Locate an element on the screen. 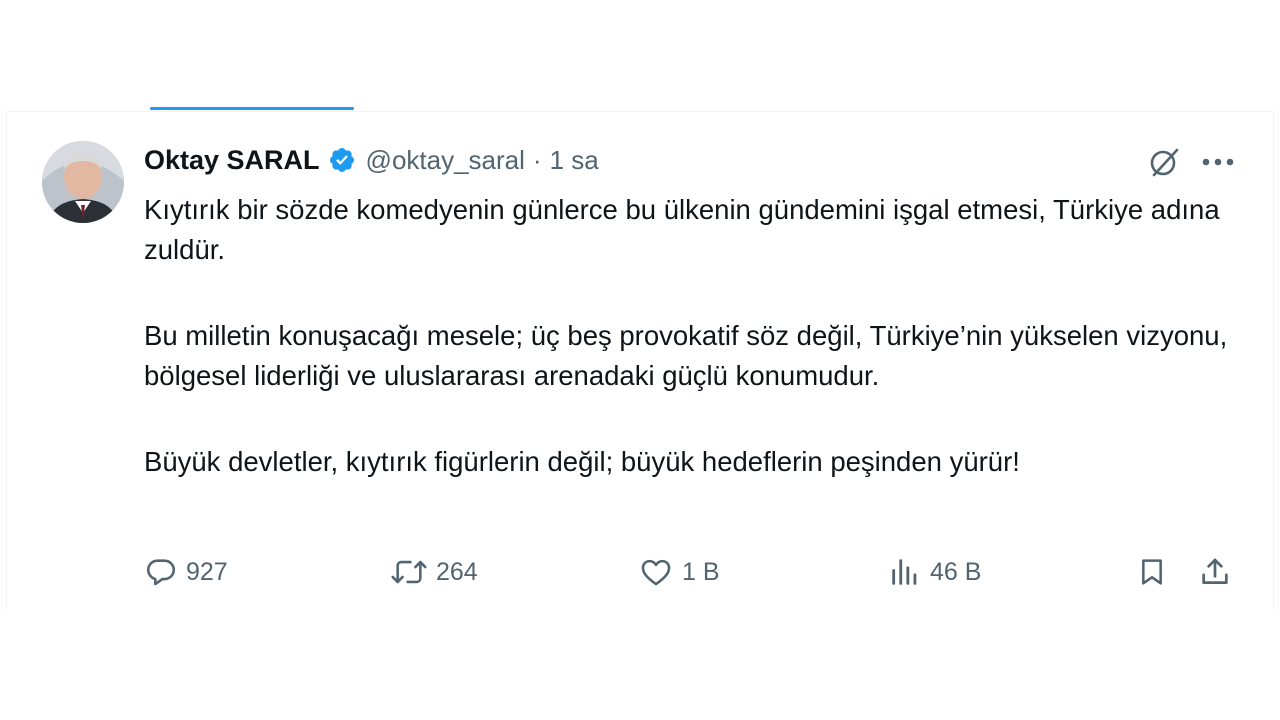 The height and width of the screenshot is (720, 1280). share-button is located at coordinates (1215, 572).